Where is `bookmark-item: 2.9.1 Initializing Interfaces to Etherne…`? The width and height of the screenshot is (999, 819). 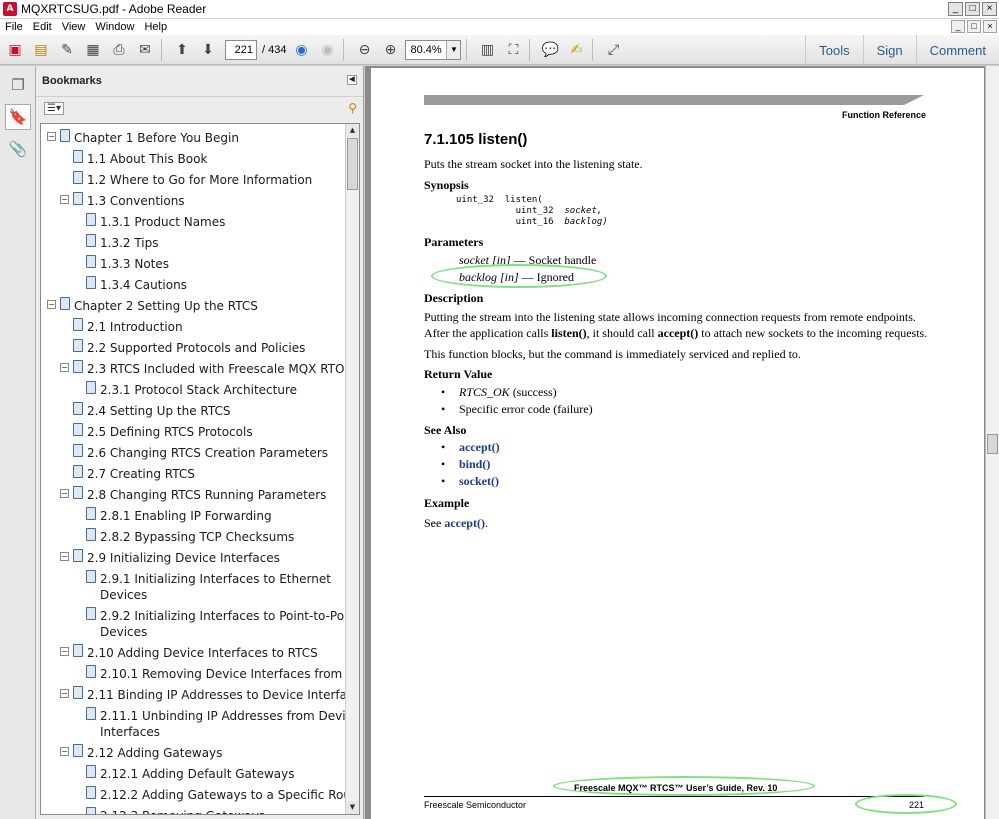 bookmark-item: 2.9.1 Initializing Interfaces to Etherne… is located at coordinates (194, 587).